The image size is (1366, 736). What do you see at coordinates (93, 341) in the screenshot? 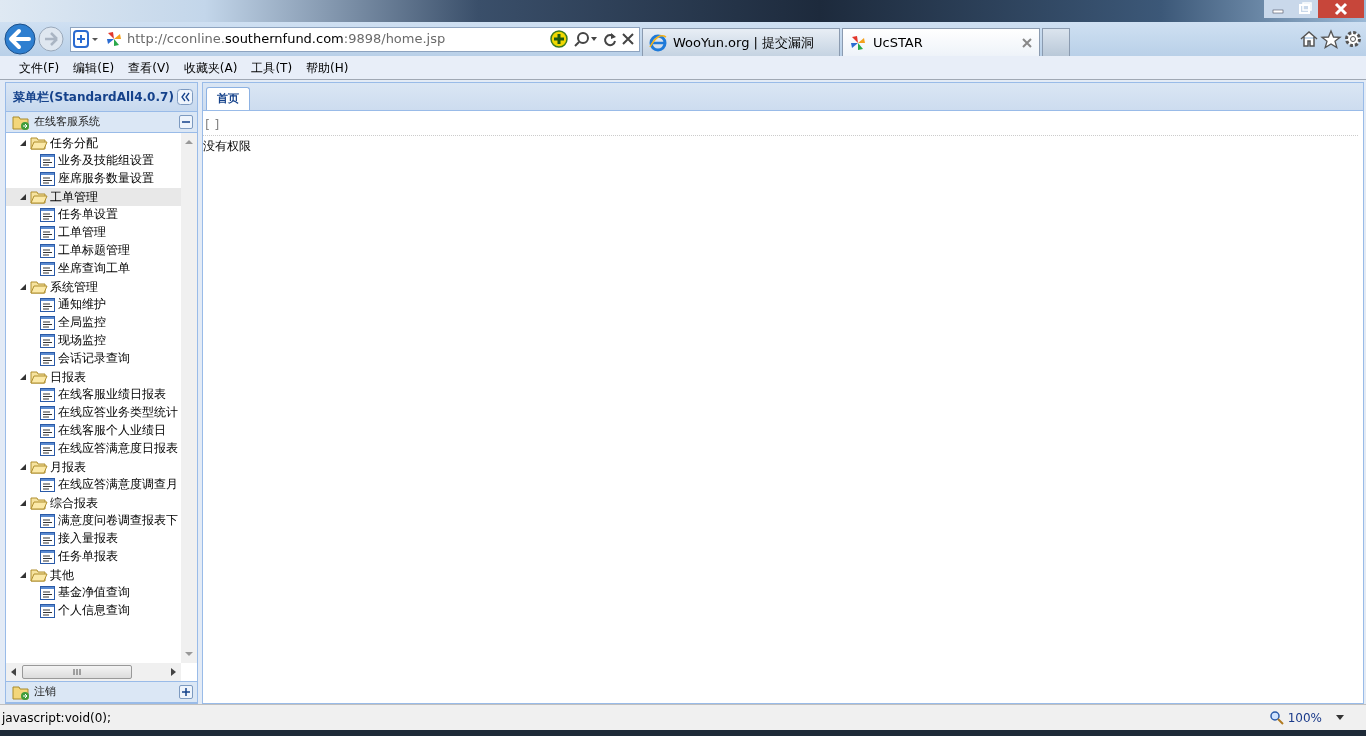
I see `tree-item: 现场监控` at bounding box center [93, 341].